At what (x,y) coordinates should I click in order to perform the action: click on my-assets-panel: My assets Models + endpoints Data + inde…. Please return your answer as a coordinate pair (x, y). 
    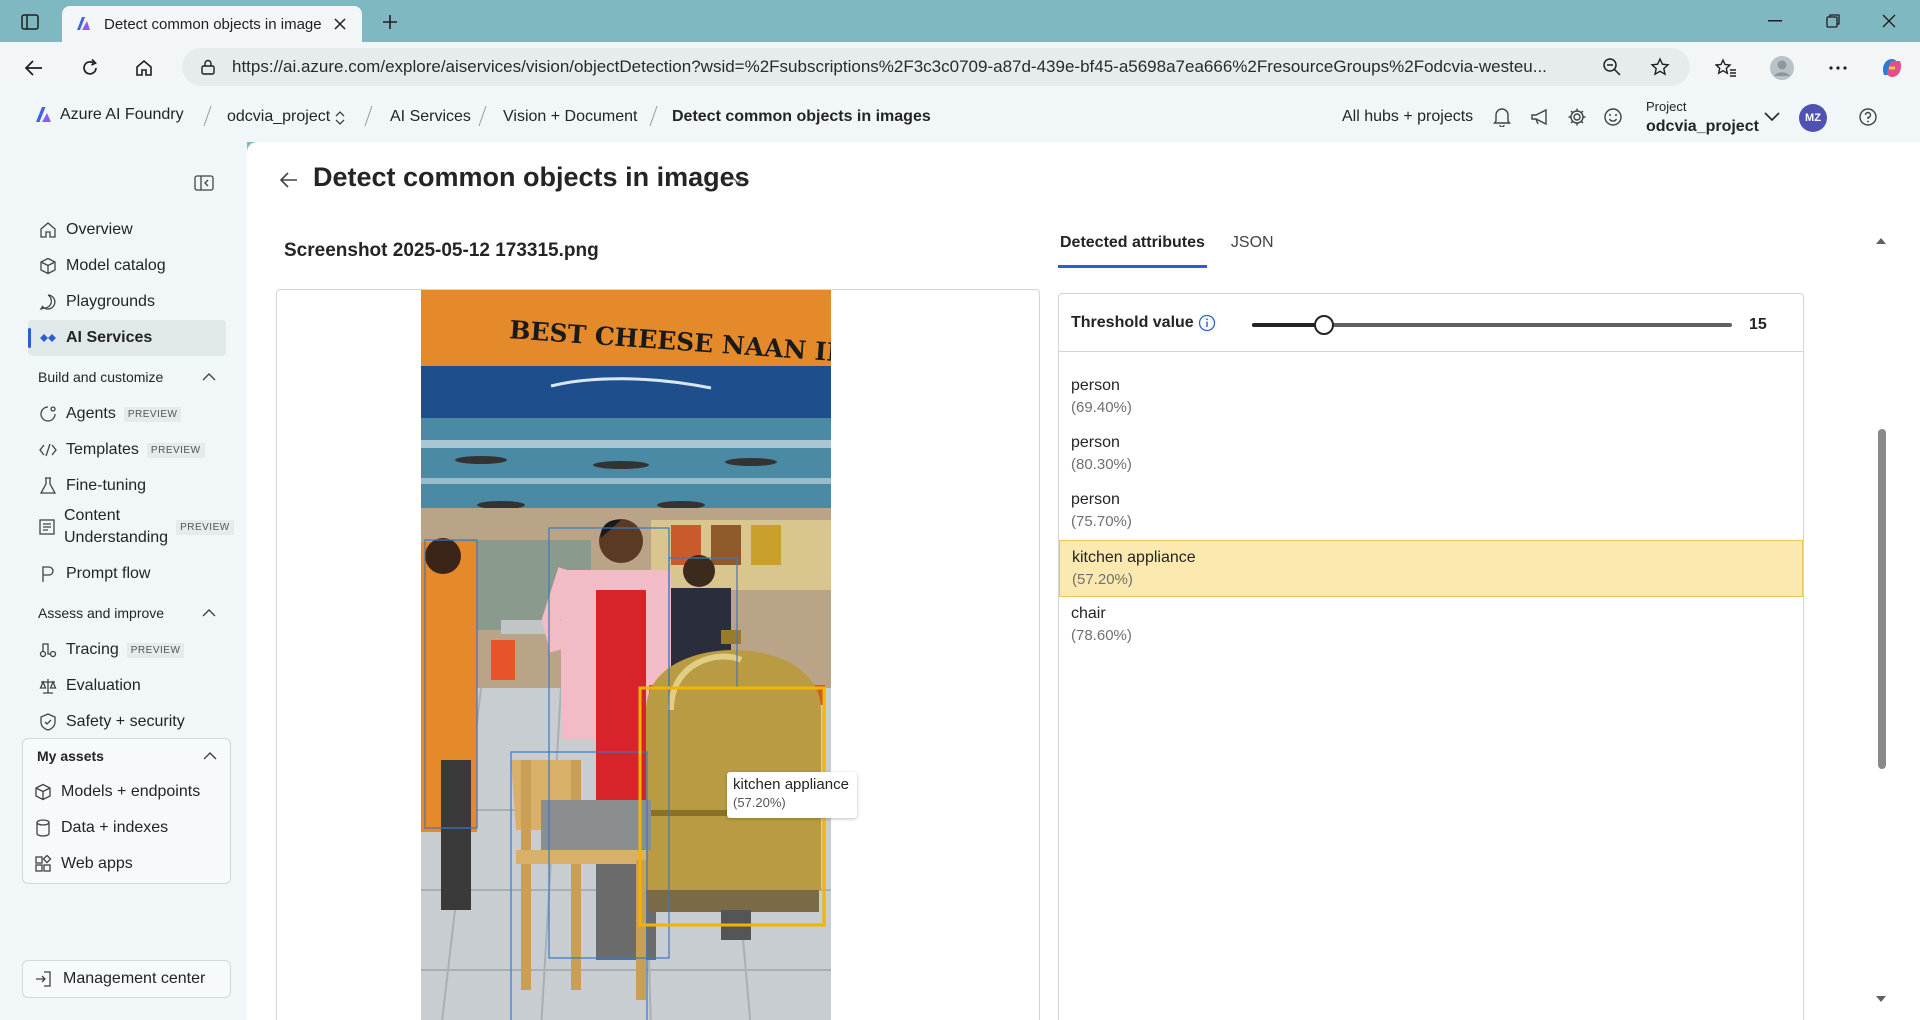
    Looking at the image, I should click on (126, 811).